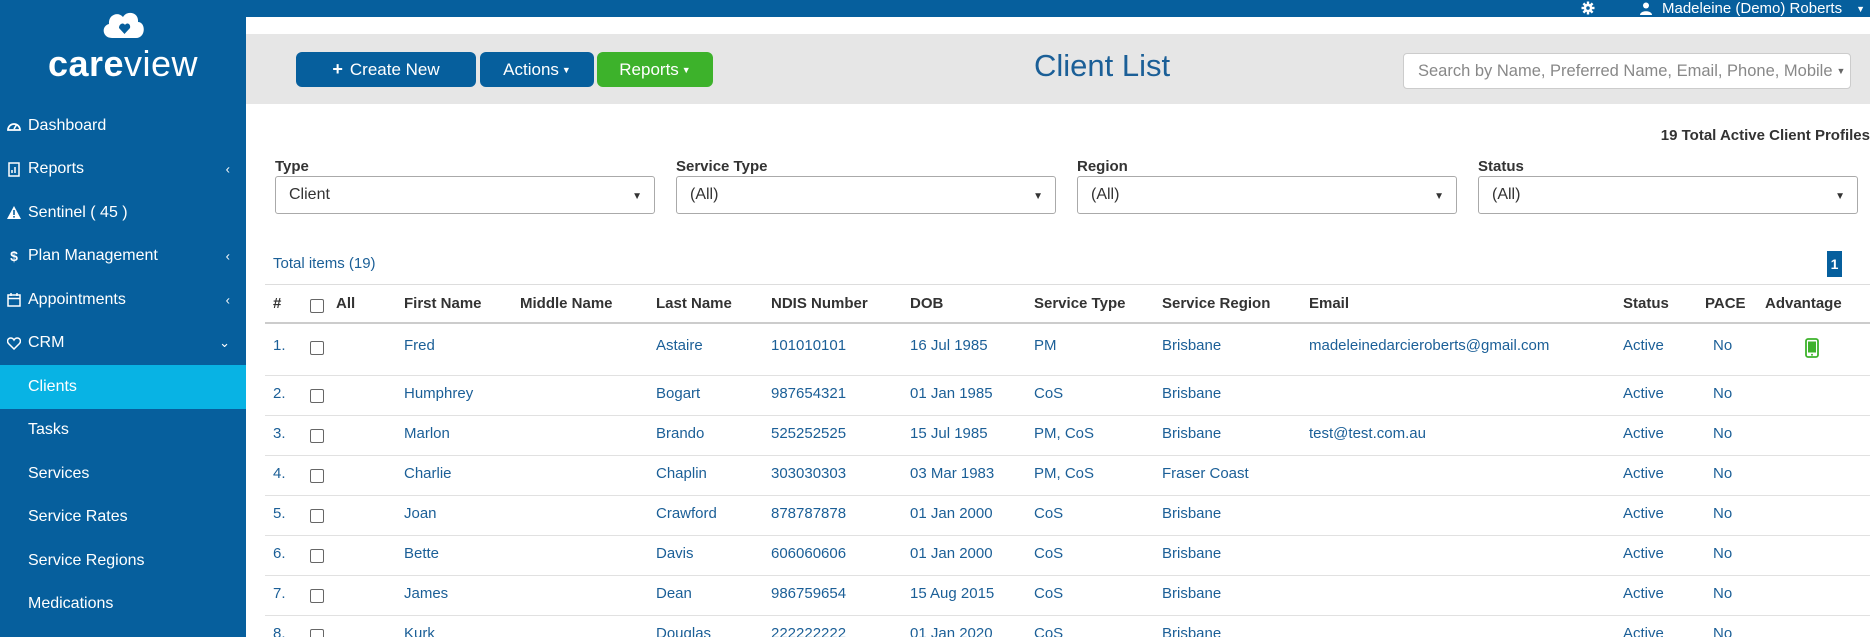 Image resolution: width=1870 pixels, height=637 pixels. I want to click on col-header-service-region: Service Region, so click(1216, 303).